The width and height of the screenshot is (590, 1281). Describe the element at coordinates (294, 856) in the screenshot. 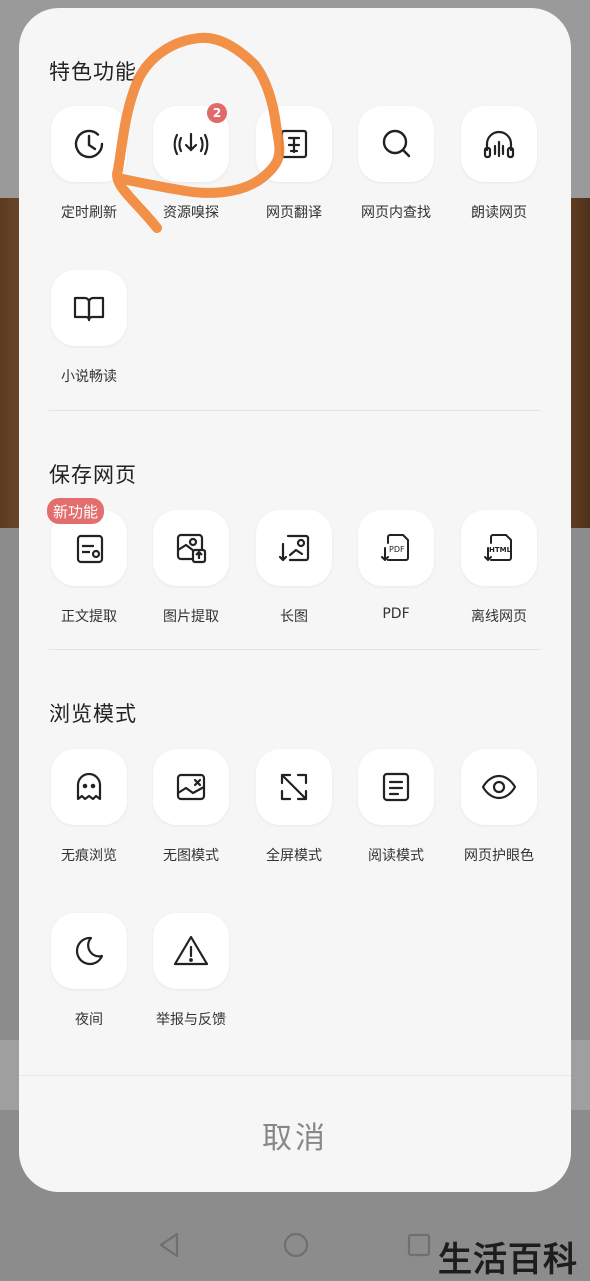

I see `tile-label: 全屏模式` at that location.